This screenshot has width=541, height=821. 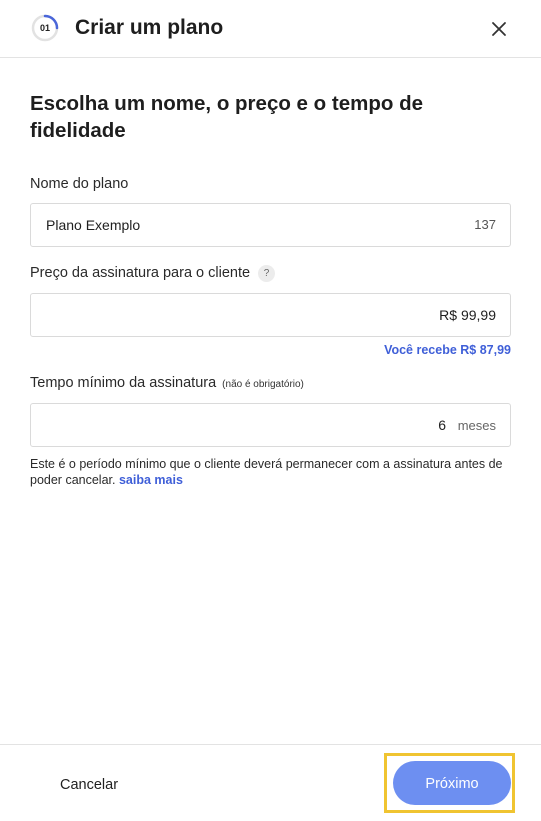 What do you see at coordinates (123, 383) in the screenshot?
I see `min-time-label: Tempo mínimo da assinatura` at bounding box center [123, 383].